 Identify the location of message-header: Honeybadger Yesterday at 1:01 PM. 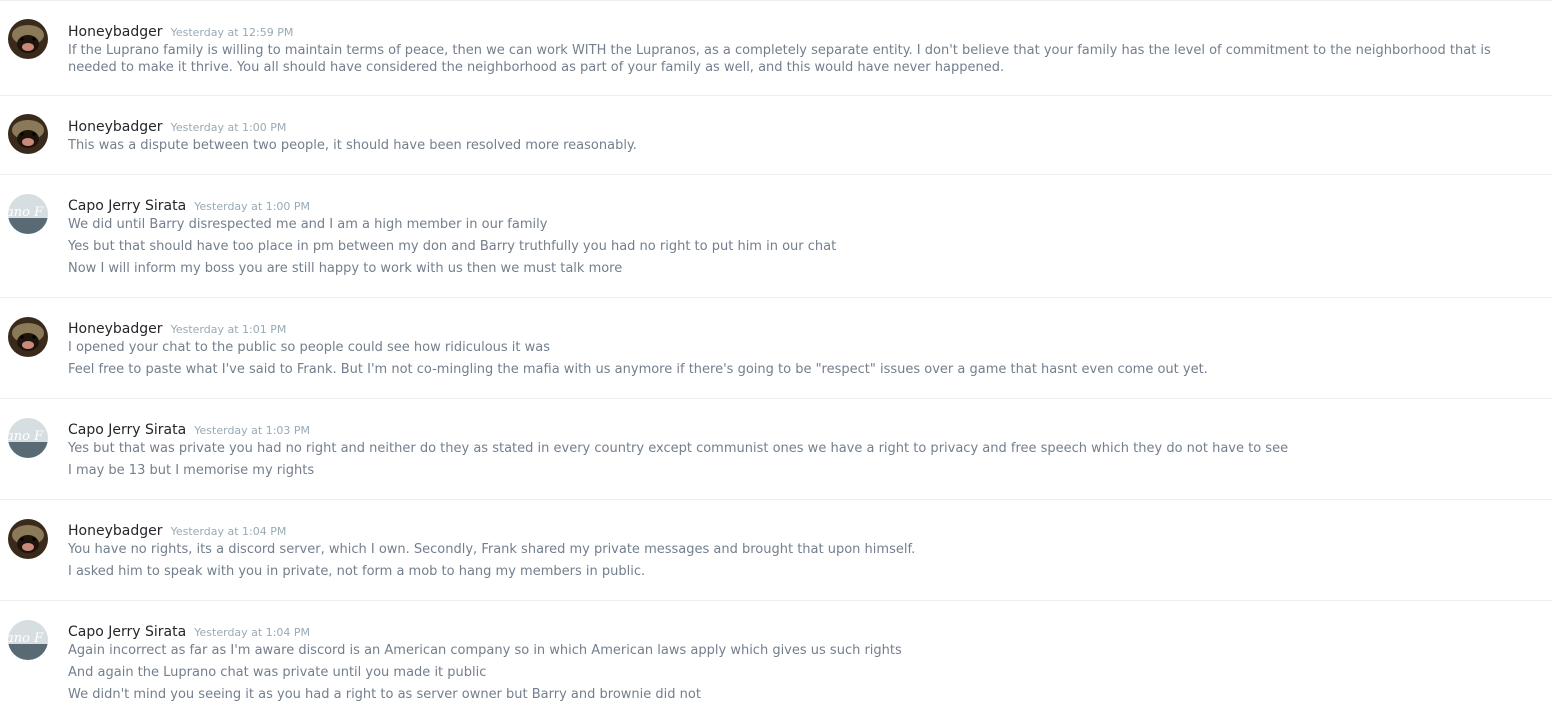
(177, 327).